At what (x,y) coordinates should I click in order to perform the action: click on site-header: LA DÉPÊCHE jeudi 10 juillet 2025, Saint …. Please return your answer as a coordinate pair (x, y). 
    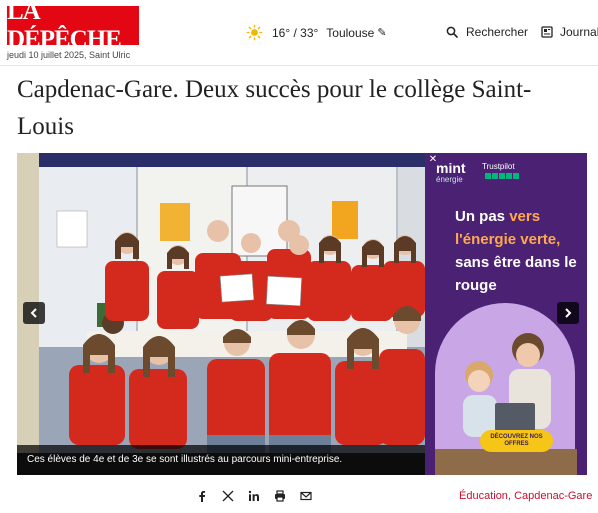
    Looking at the image, I should click on (299, 33).